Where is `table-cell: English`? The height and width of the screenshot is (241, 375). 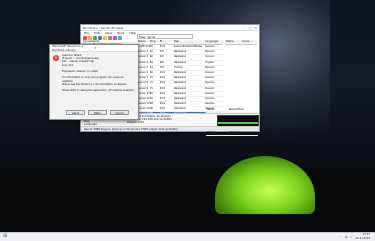 table-cell: English is located at coordinates (209, 62).